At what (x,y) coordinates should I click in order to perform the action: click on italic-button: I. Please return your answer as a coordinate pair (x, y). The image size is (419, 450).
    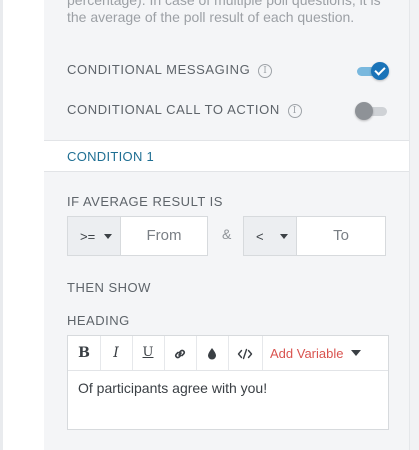
    Looking at the image, I should click on (116, 353).